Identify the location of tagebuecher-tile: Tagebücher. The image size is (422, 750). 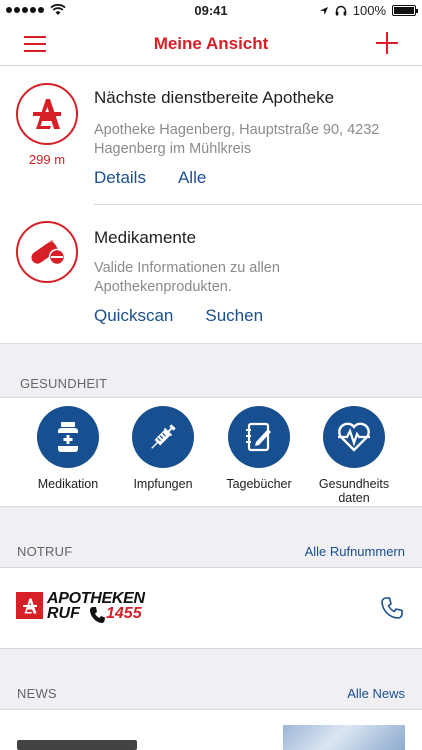
(259, 448).